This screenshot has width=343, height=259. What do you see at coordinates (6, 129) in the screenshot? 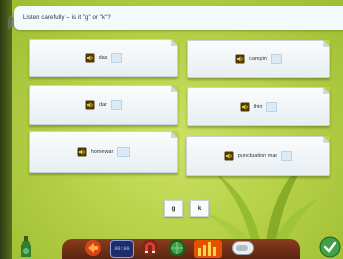
I see `left-frame-strip` at bounding box center [6, 129].